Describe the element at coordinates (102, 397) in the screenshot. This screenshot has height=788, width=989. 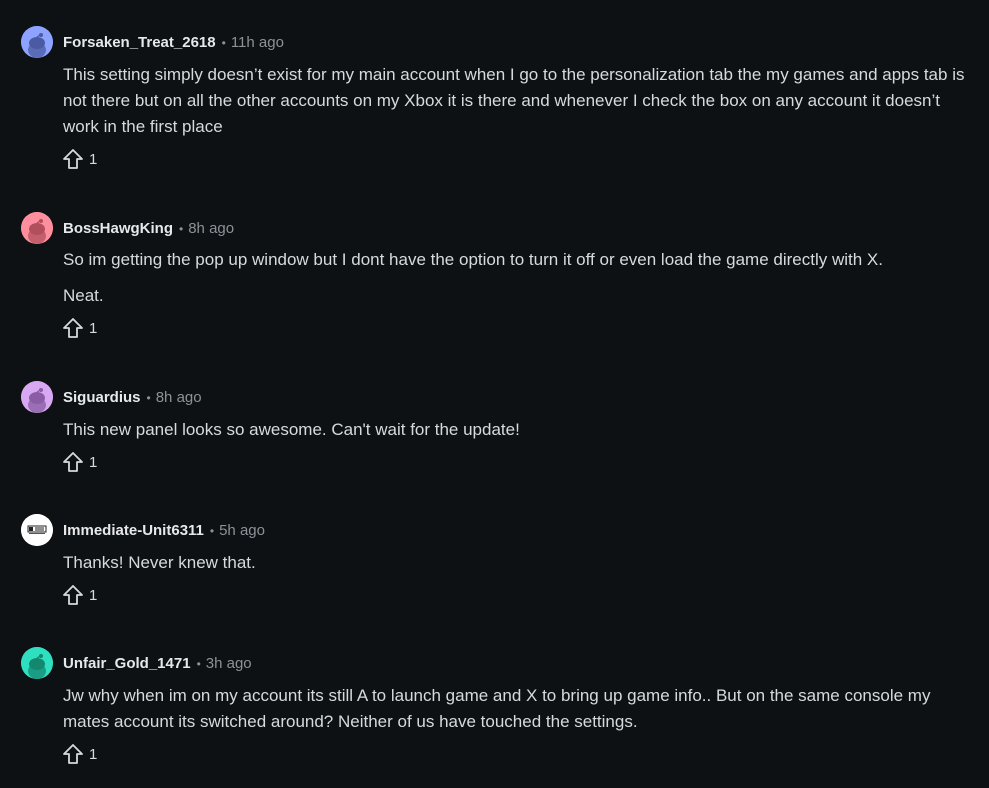
I see `comment-author: Siguardius` at that location.